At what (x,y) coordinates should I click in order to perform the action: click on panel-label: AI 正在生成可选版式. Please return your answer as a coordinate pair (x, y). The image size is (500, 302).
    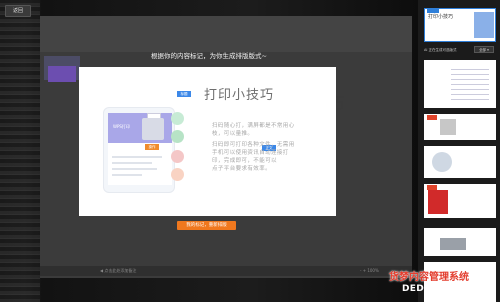
    Looking at the image, I should click on (440, 50).